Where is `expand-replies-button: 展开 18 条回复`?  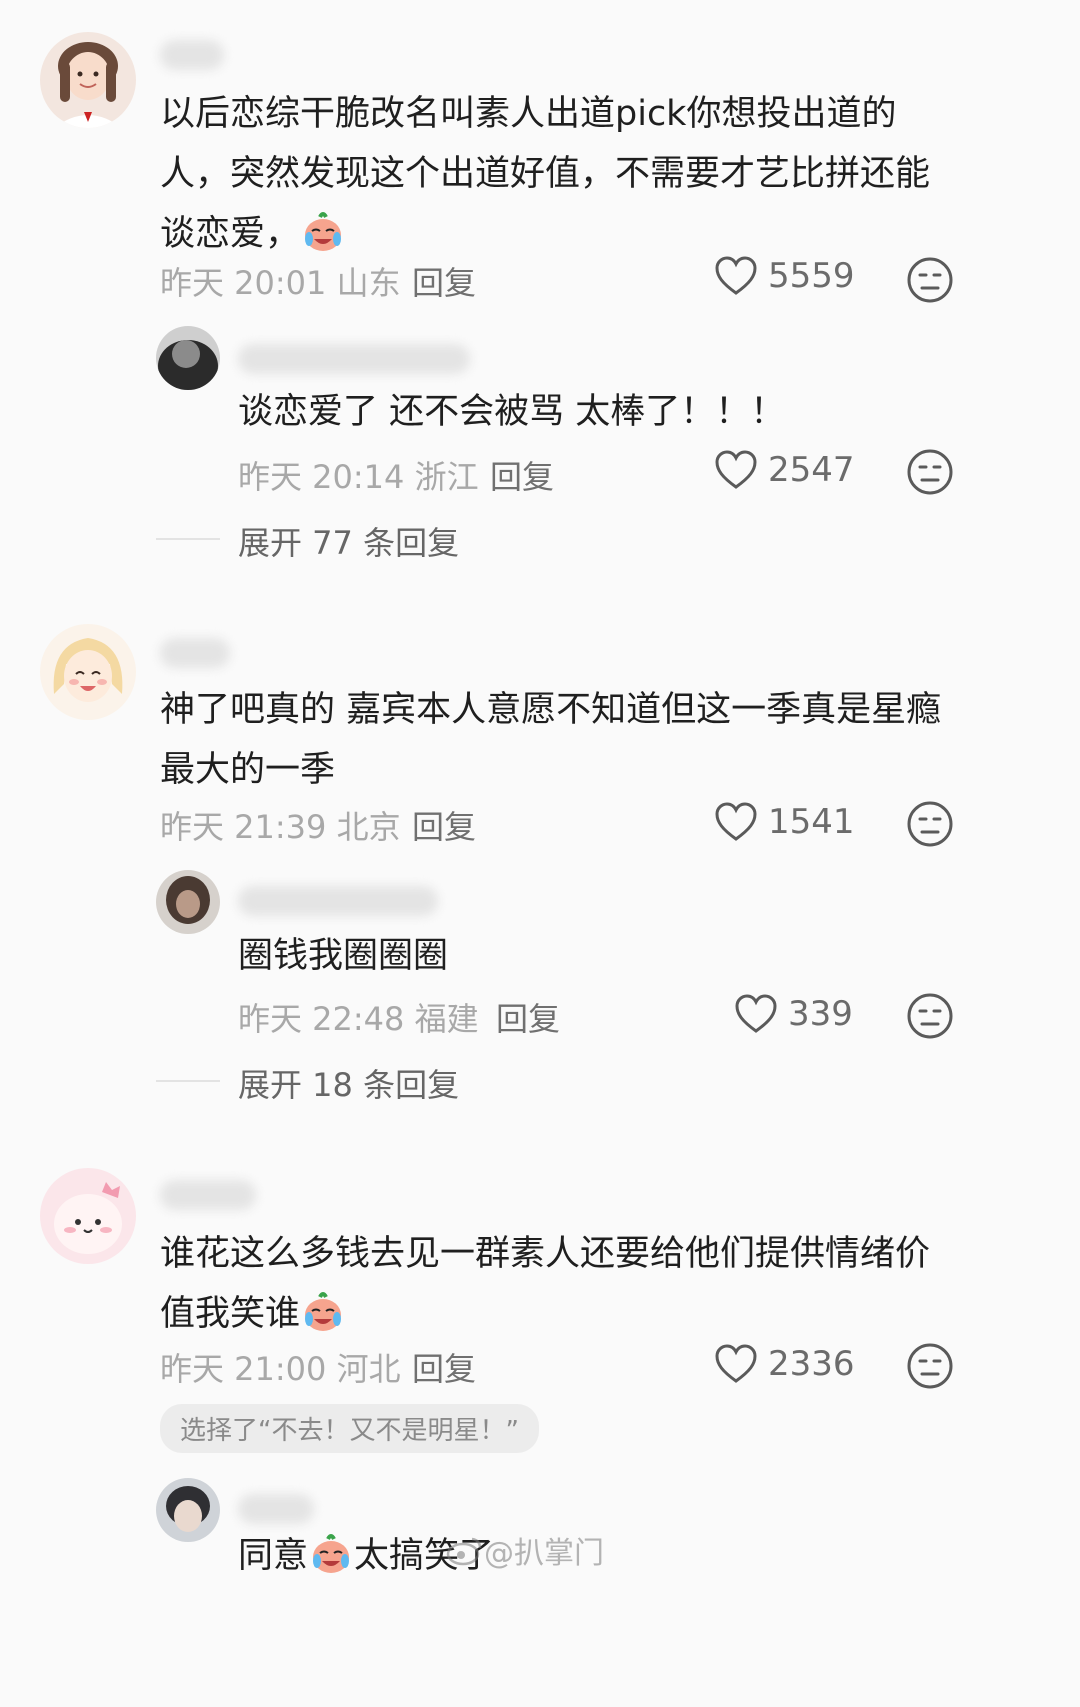
expand-replies-button: 展开 18 条回复 is located at coordinates (348, 1083).